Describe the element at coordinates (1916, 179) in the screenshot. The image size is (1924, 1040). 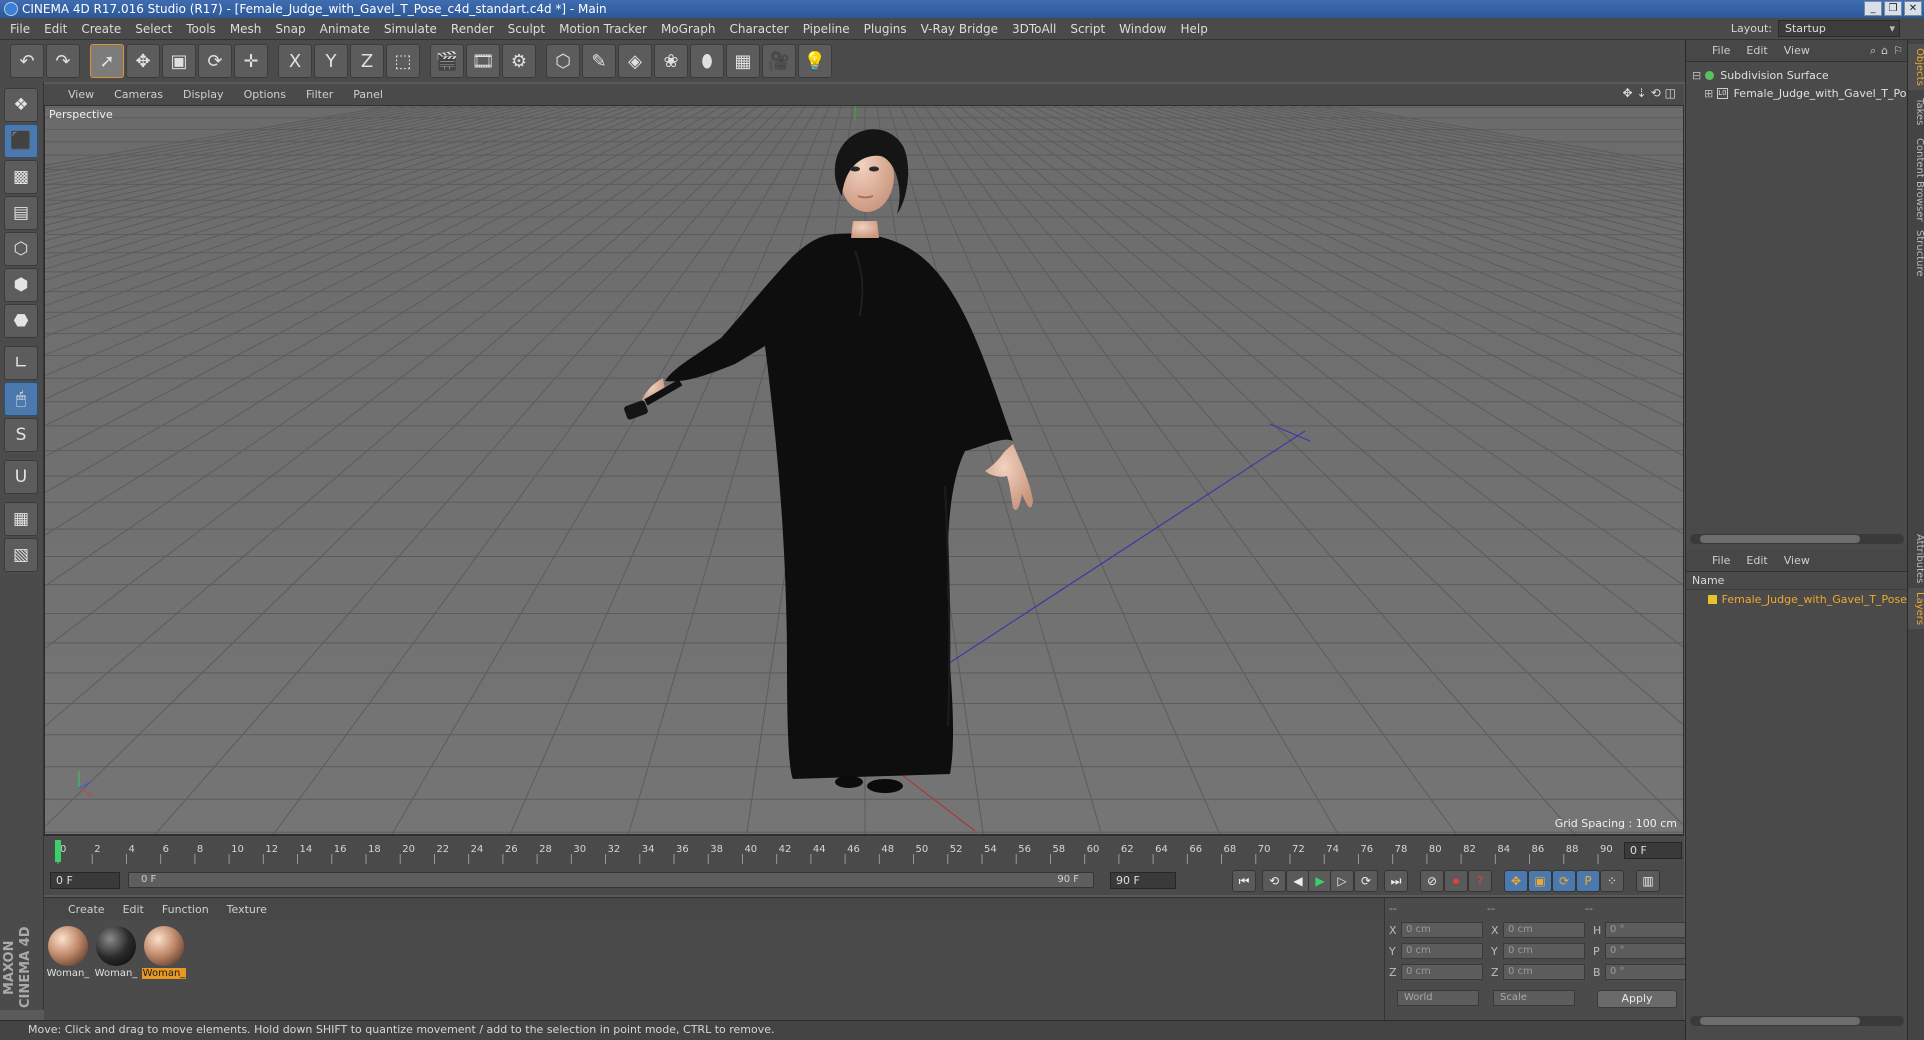
I see `side-tab-content-browser: Content Browser` at that location.